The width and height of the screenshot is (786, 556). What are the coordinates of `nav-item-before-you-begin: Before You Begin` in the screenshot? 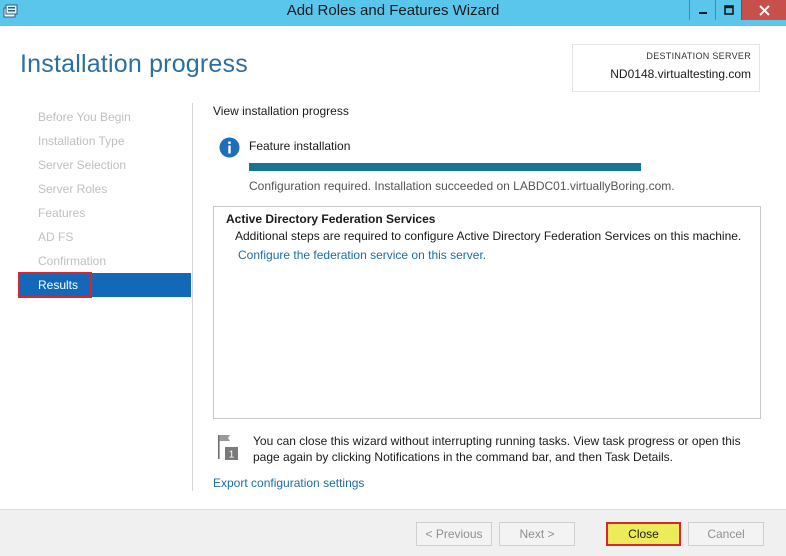 It's located at (105, 117).